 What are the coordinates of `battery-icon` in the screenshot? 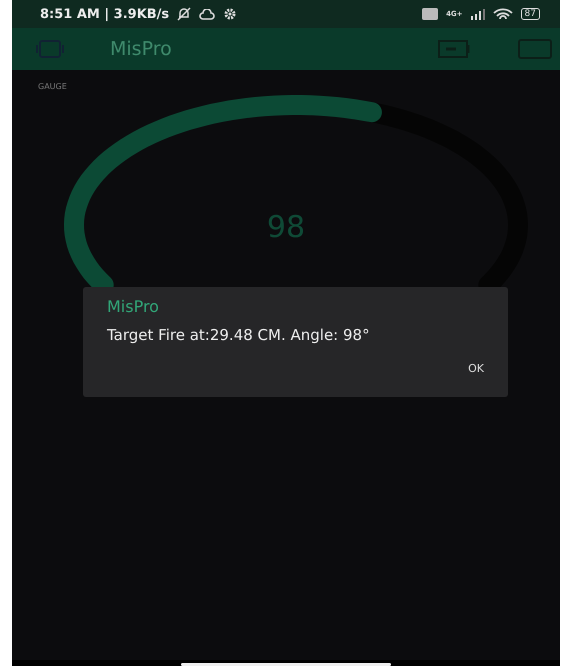 It's located at (455, 49).